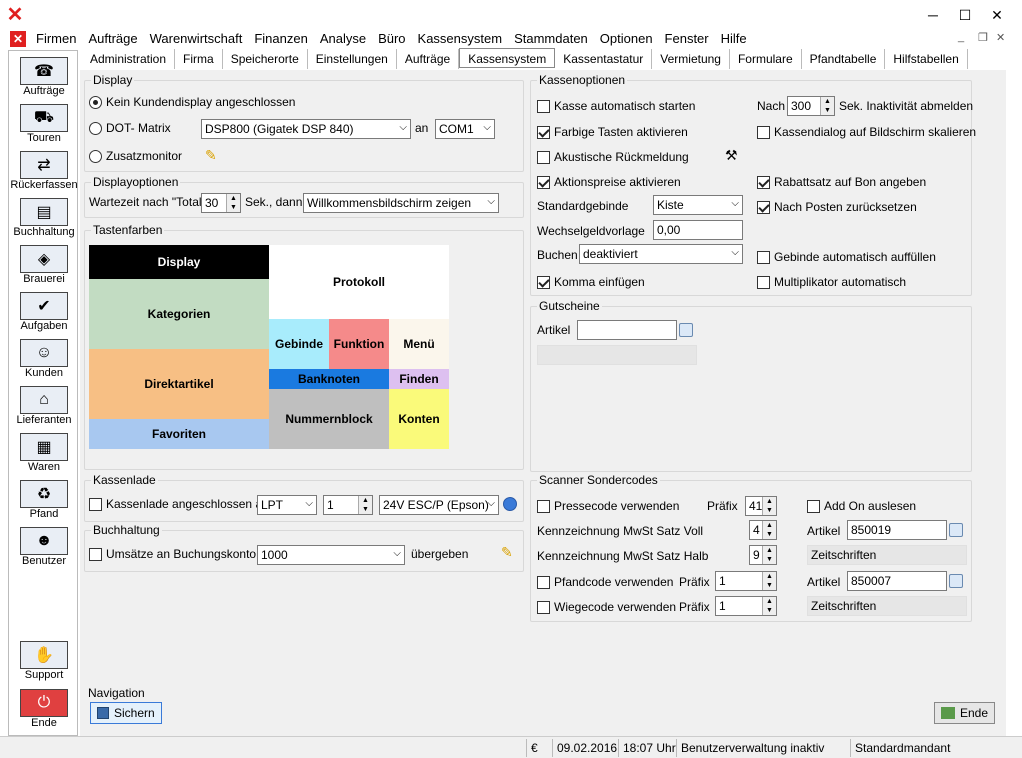 The height and width of the screenshot is (758, 1022). What do you see at coordinates (983, 37) in the screenshot?
I see `mdi-restore-button: ❐` at bounding box center [983, 37].